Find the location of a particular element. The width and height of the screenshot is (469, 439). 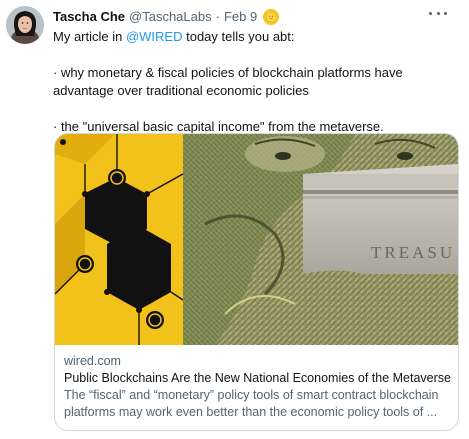

more-horizontal-icon is located at coordinates (438, 13).